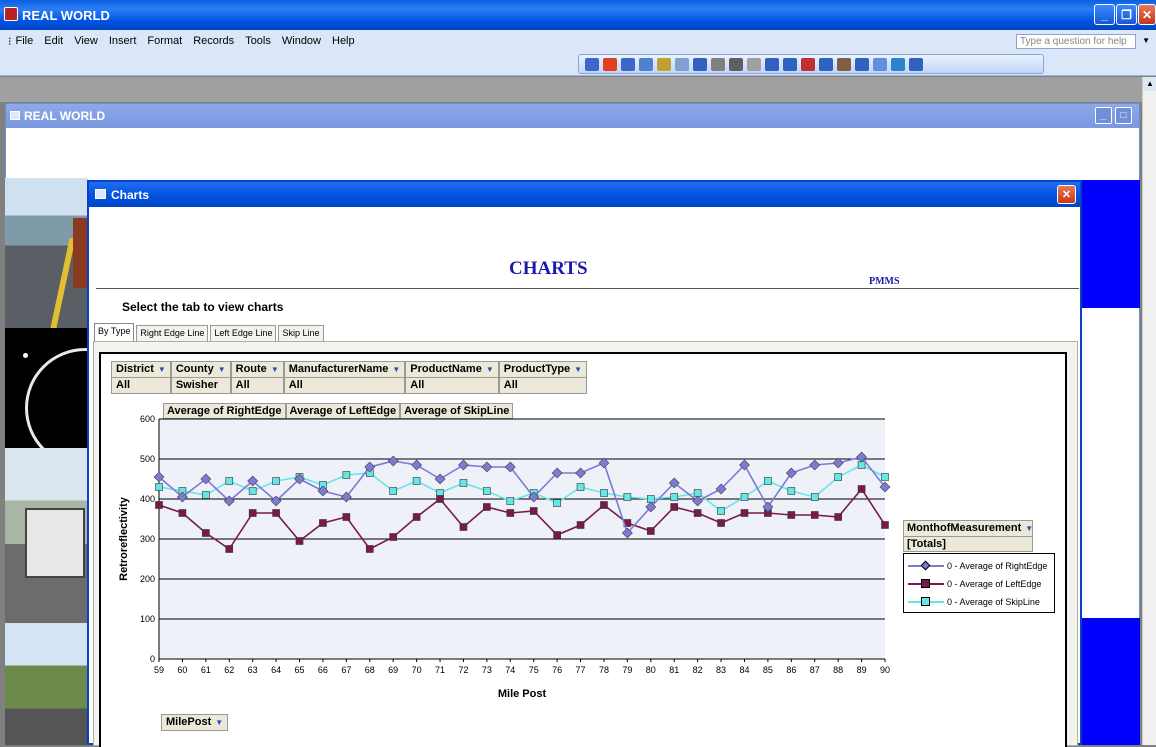 This screenshot has height=747, width=1156. I want to click on filter-route: Route ▼ All, so click(257, 377).